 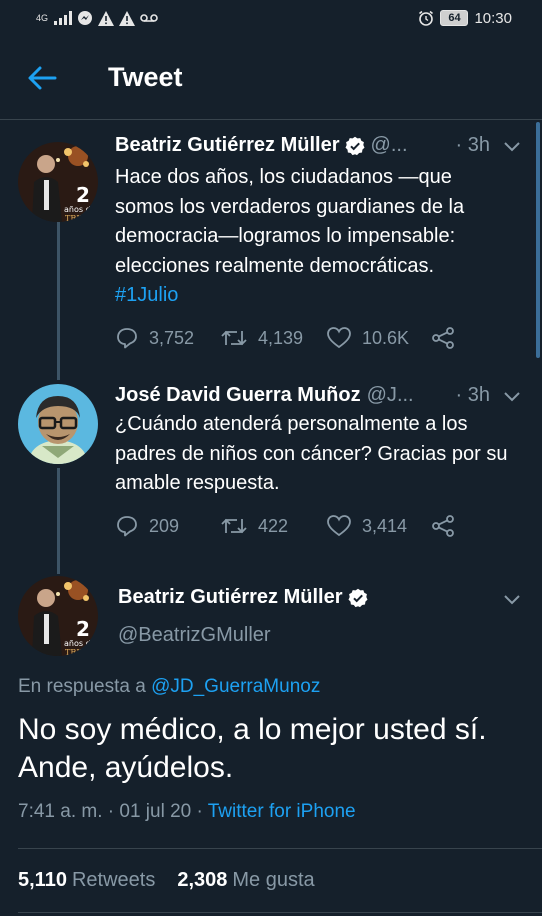 What do you see at coordinates (493, 18) in the screenshot?
I see `clock: 10:30` at bounding box center [493, 18].